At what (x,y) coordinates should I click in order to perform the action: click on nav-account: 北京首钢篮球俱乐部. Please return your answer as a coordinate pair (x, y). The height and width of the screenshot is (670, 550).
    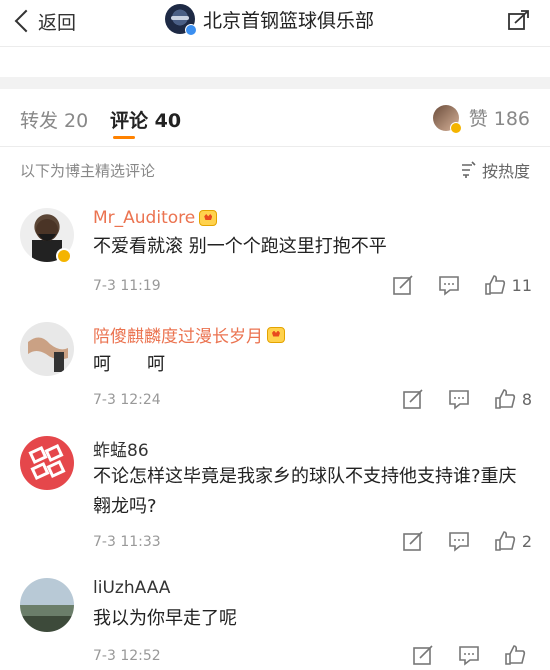
    Looking at the image, I should click on (270, 20).